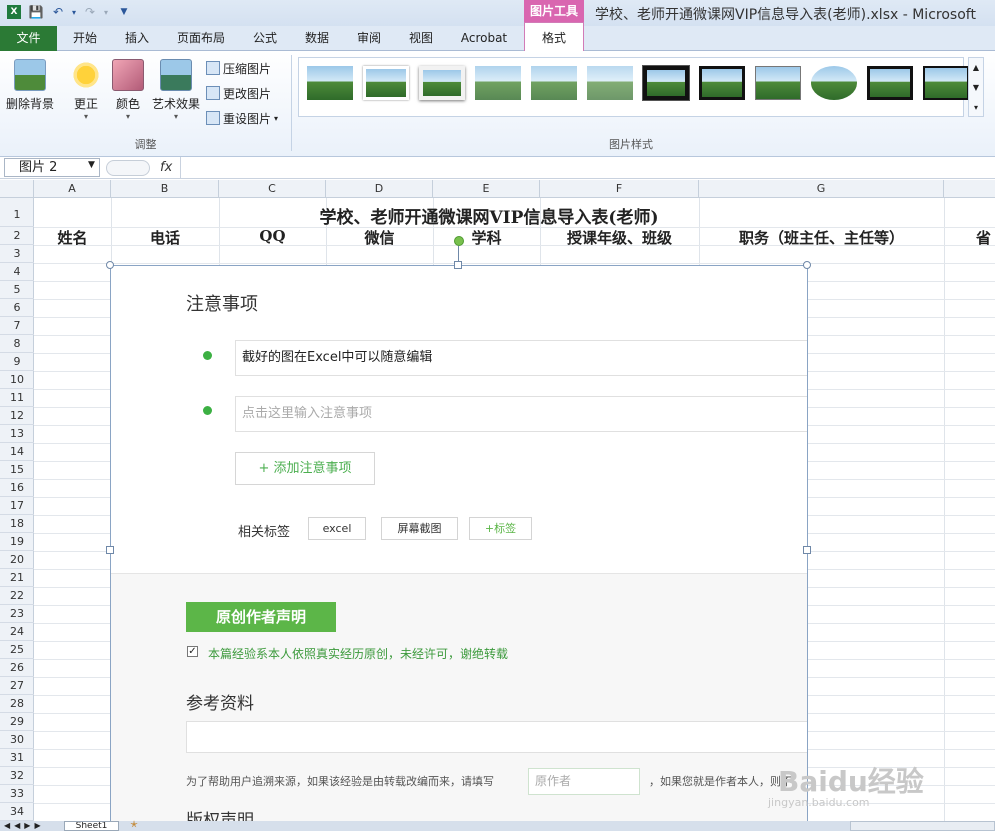  I want to click on tab-home: 开始, so click(85, 38).